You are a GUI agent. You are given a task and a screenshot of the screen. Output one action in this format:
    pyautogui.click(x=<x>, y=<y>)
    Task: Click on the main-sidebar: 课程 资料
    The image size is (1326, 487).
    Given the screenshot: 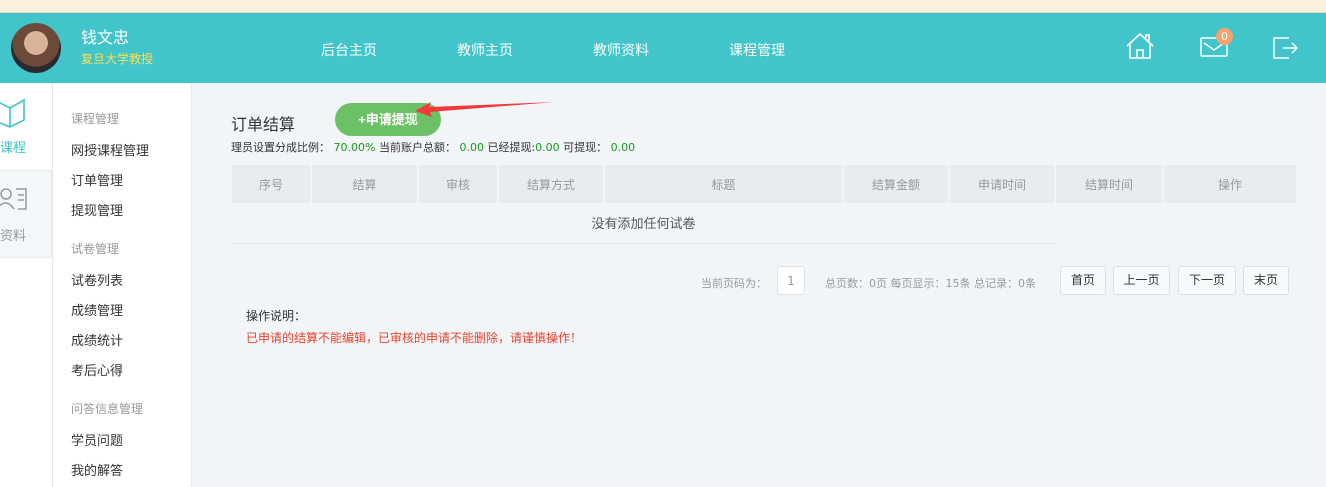 What is the action you would take?
    pyautogui.click(x=26, y=285)
    